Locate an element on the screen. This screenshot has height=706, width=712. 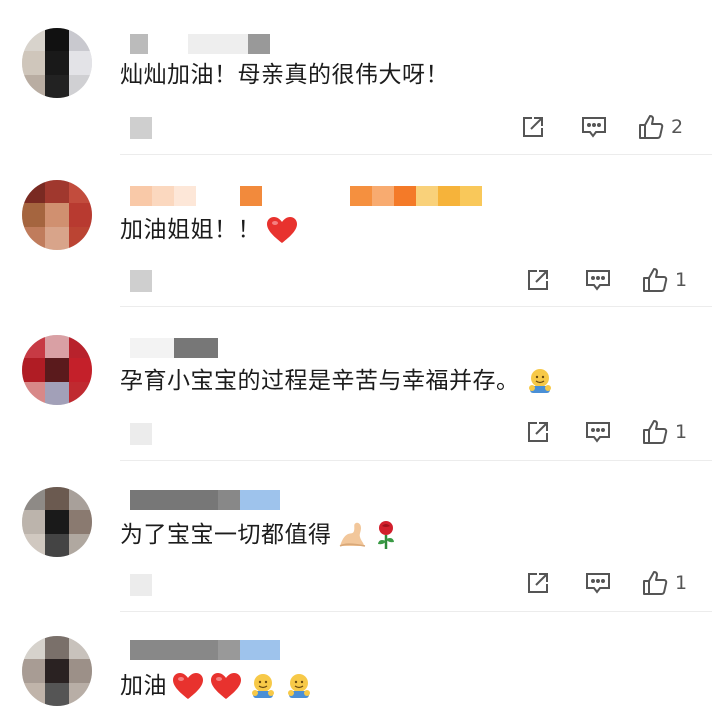
like-count: 2 is located at coordinates (677, 127).